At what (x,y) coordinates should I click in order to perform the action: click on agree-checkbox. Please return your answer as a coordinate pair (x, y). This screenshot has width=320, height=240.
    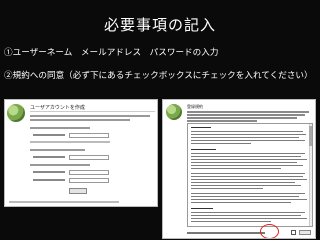
    Looking at the image, I should click on (293, 232).